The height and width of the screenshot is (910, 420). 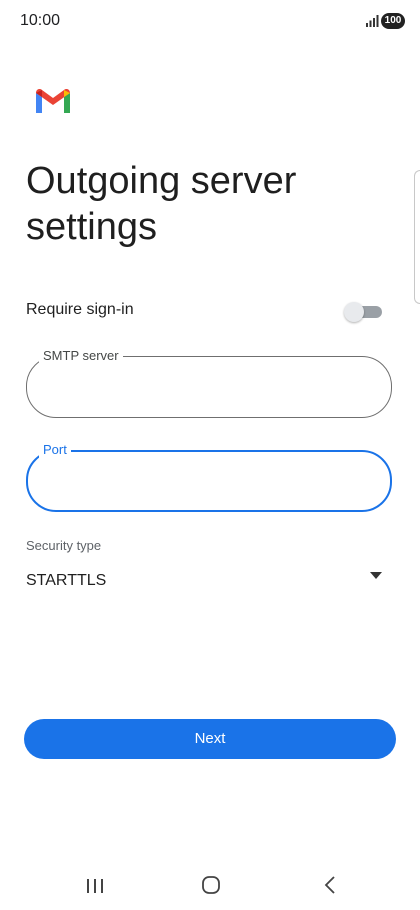 What do you see at coordinates (208, 387) in the screenshot?
I see `smtp-server-input` at bounding box center [208, 387].